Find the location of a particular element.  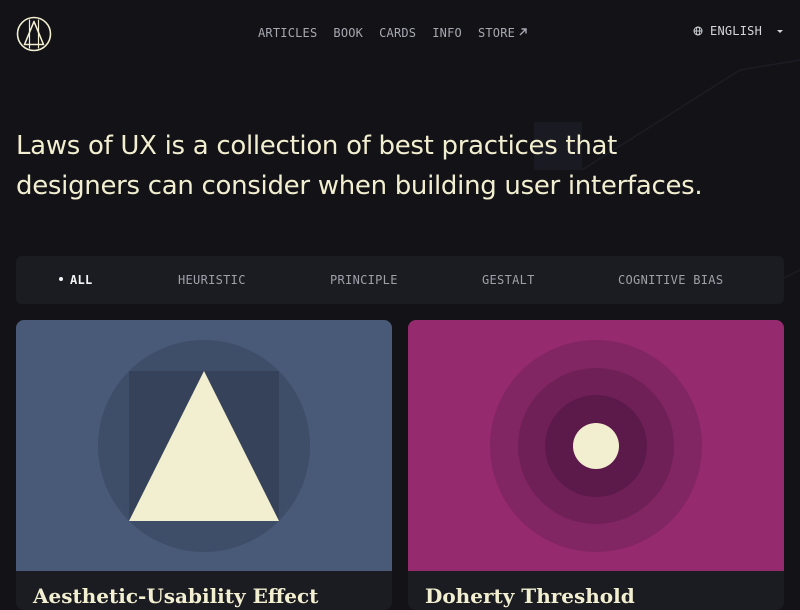

language-selector: ENGLISH is located at coordinates (738, 31).